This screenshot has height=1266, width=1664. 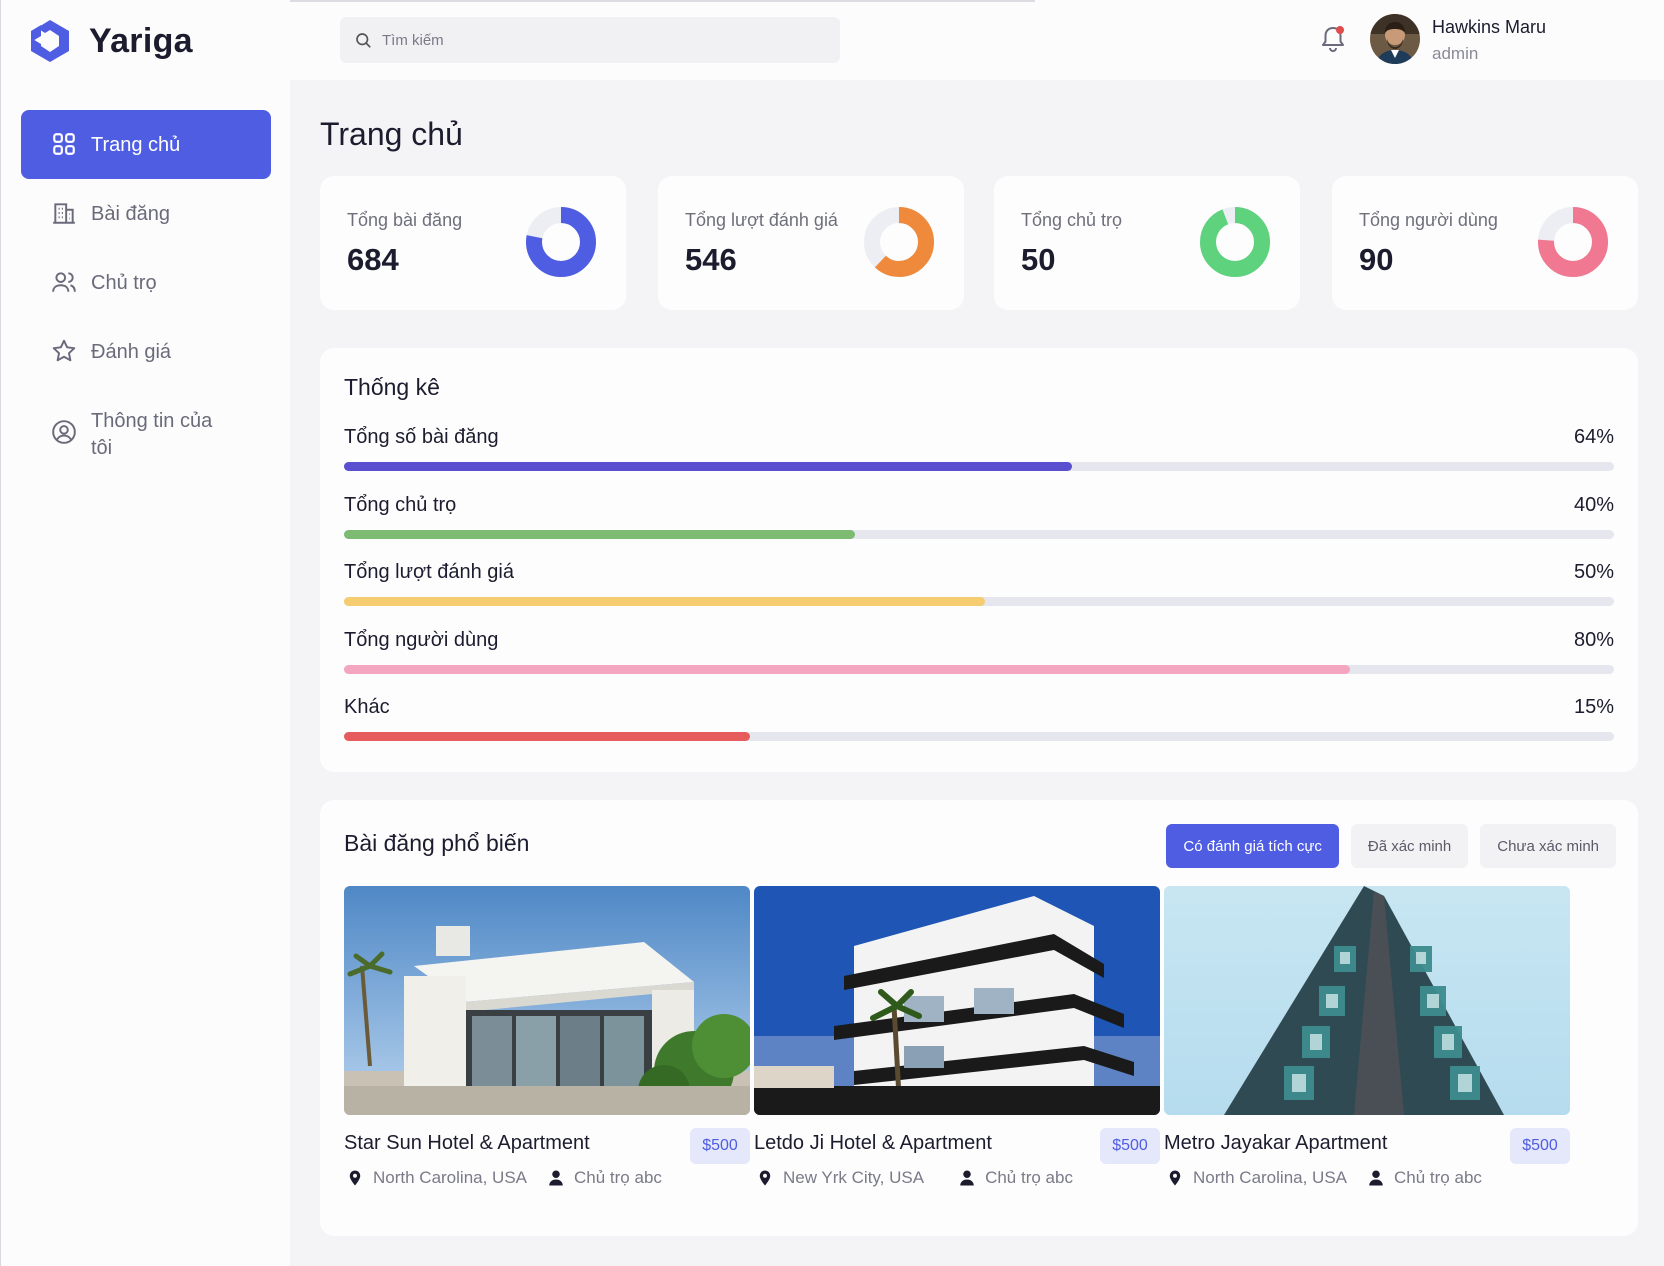 What do you see at coordinates (1409, 846) in the screenshot?
I see `tab-verified: Đã xác minh` at bounding box center [1409, 846].